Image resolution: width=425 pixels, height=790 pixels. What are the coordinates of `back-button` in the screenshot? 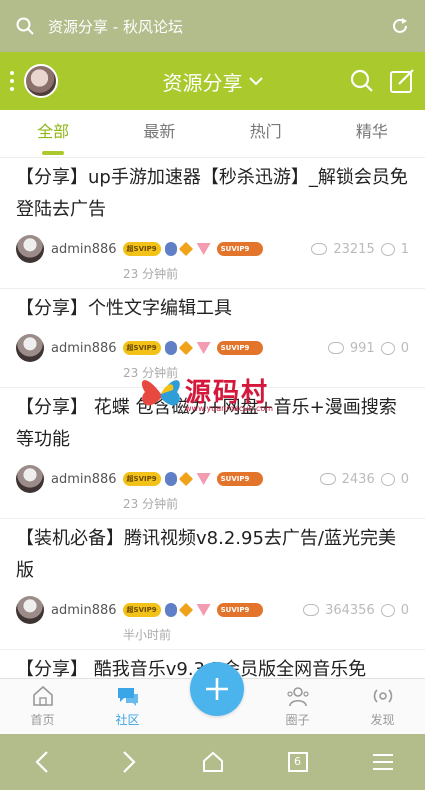 It's located at (43, 762).